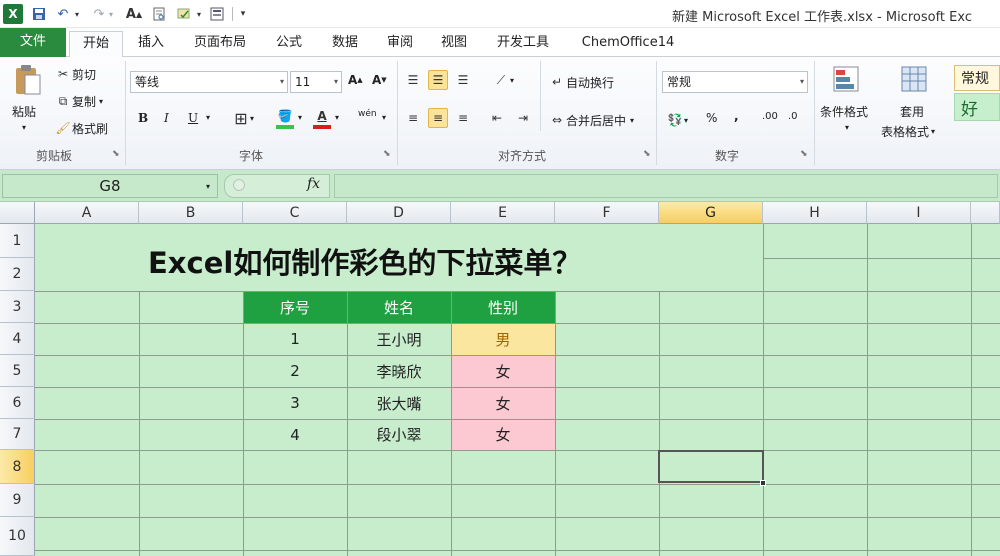 This screenshot has height=556, width=1000. Describe the element at coordinates (413, 118) in the screenshot. I see `align-left-button: ≡` at that location.